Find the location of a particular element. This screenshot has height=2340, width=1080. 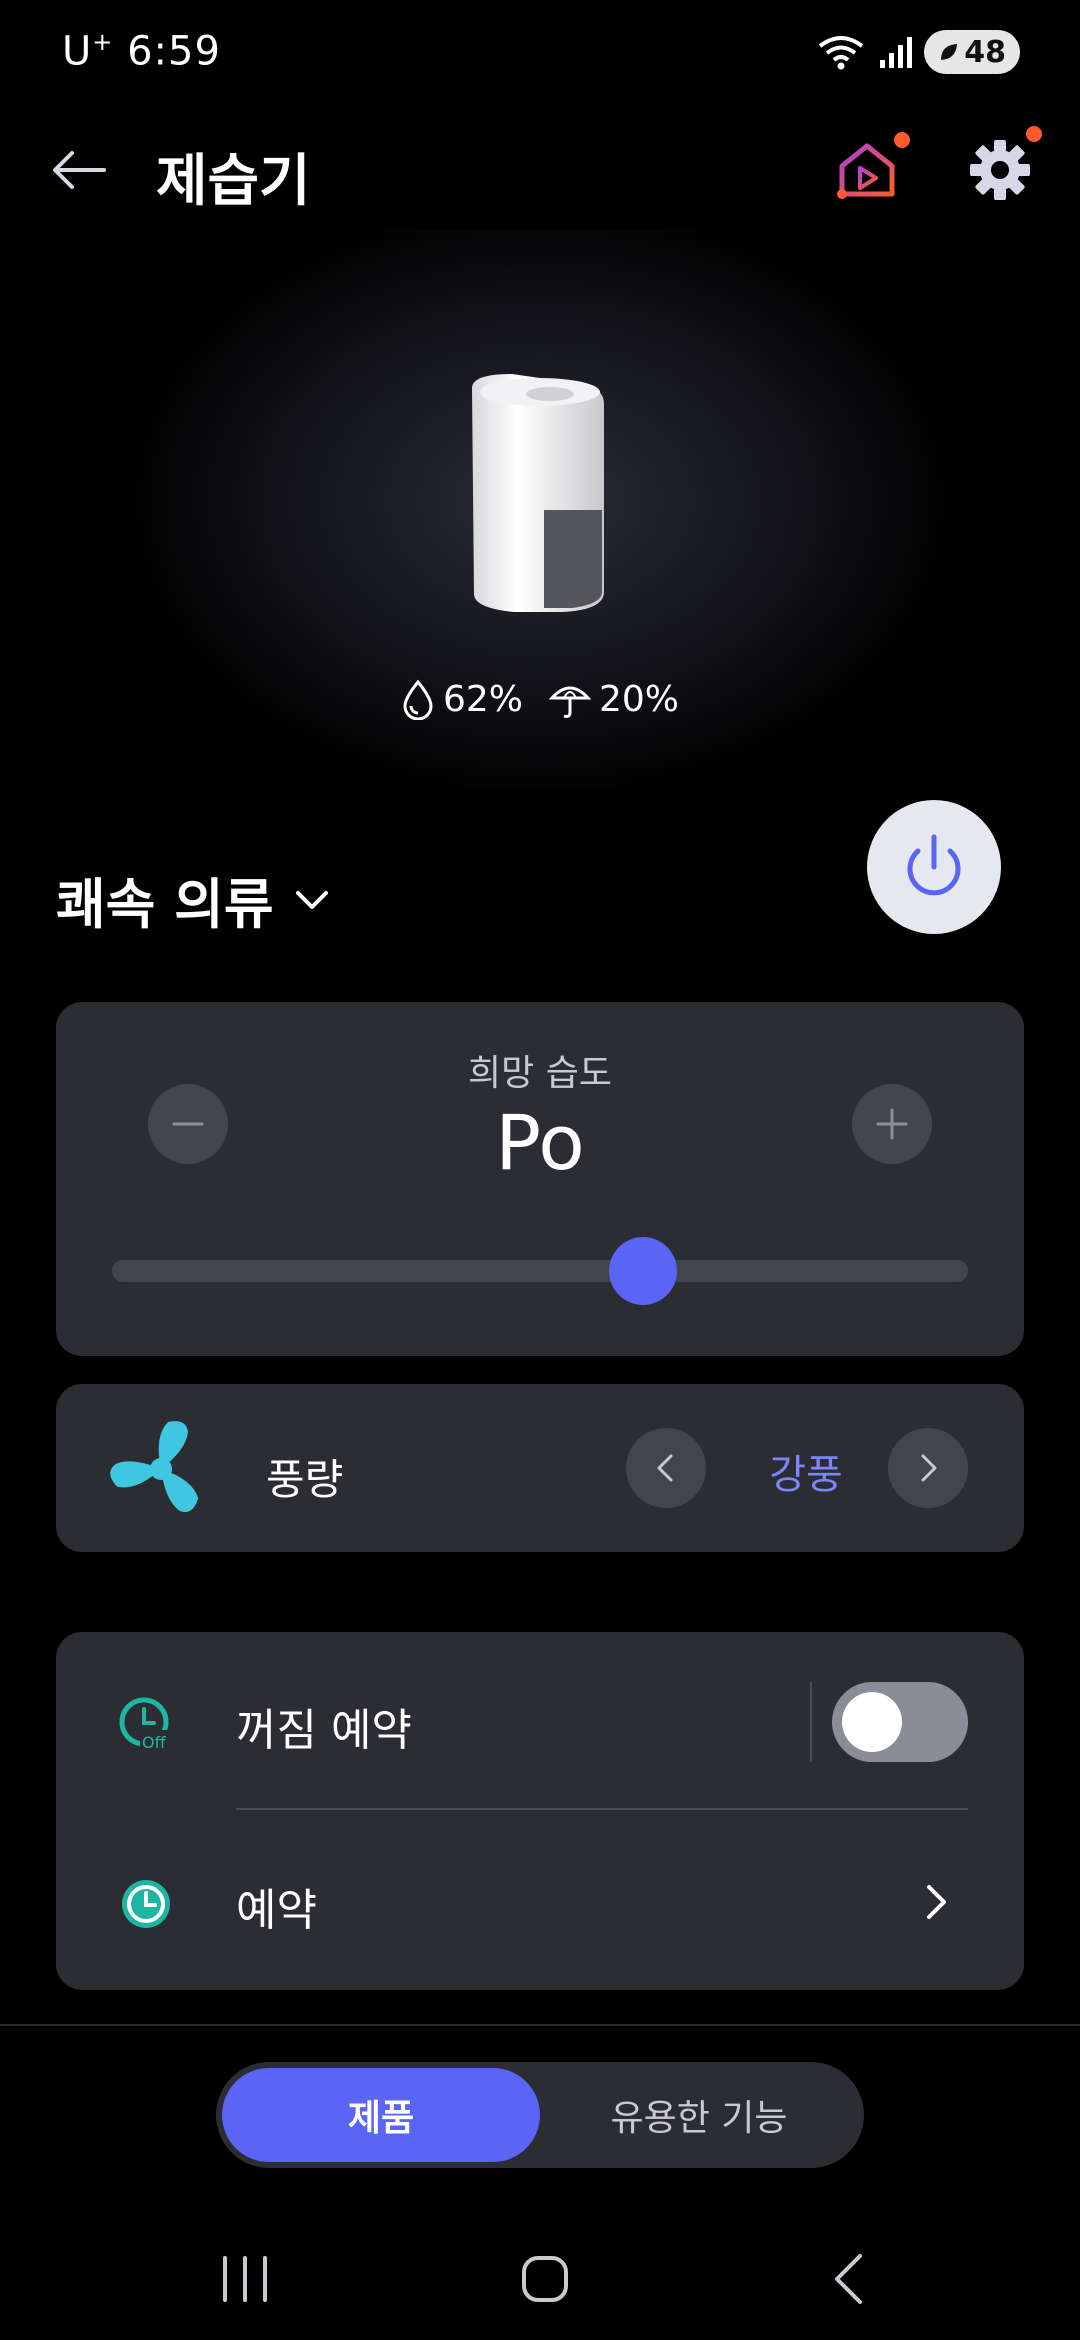

fan-speed-card: 풍량 강풍 is located at coordinates (540, 1468).